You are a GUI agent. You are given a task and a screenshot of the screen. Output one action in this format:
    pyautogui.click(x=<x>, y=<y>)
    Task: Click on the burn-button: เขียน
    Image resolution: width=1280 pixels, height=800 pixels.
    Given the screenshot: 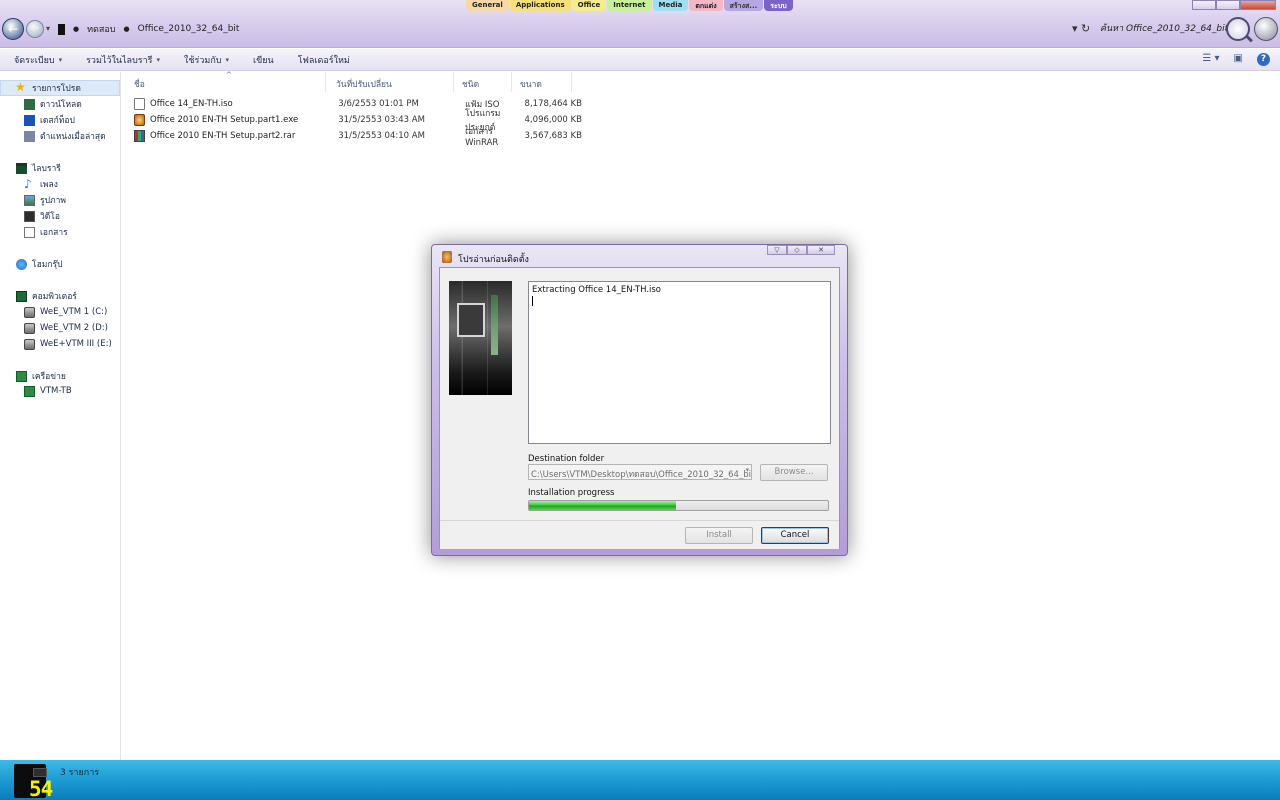 What is the action you would take?
    pyautogui.click(x=263, y=60)
    